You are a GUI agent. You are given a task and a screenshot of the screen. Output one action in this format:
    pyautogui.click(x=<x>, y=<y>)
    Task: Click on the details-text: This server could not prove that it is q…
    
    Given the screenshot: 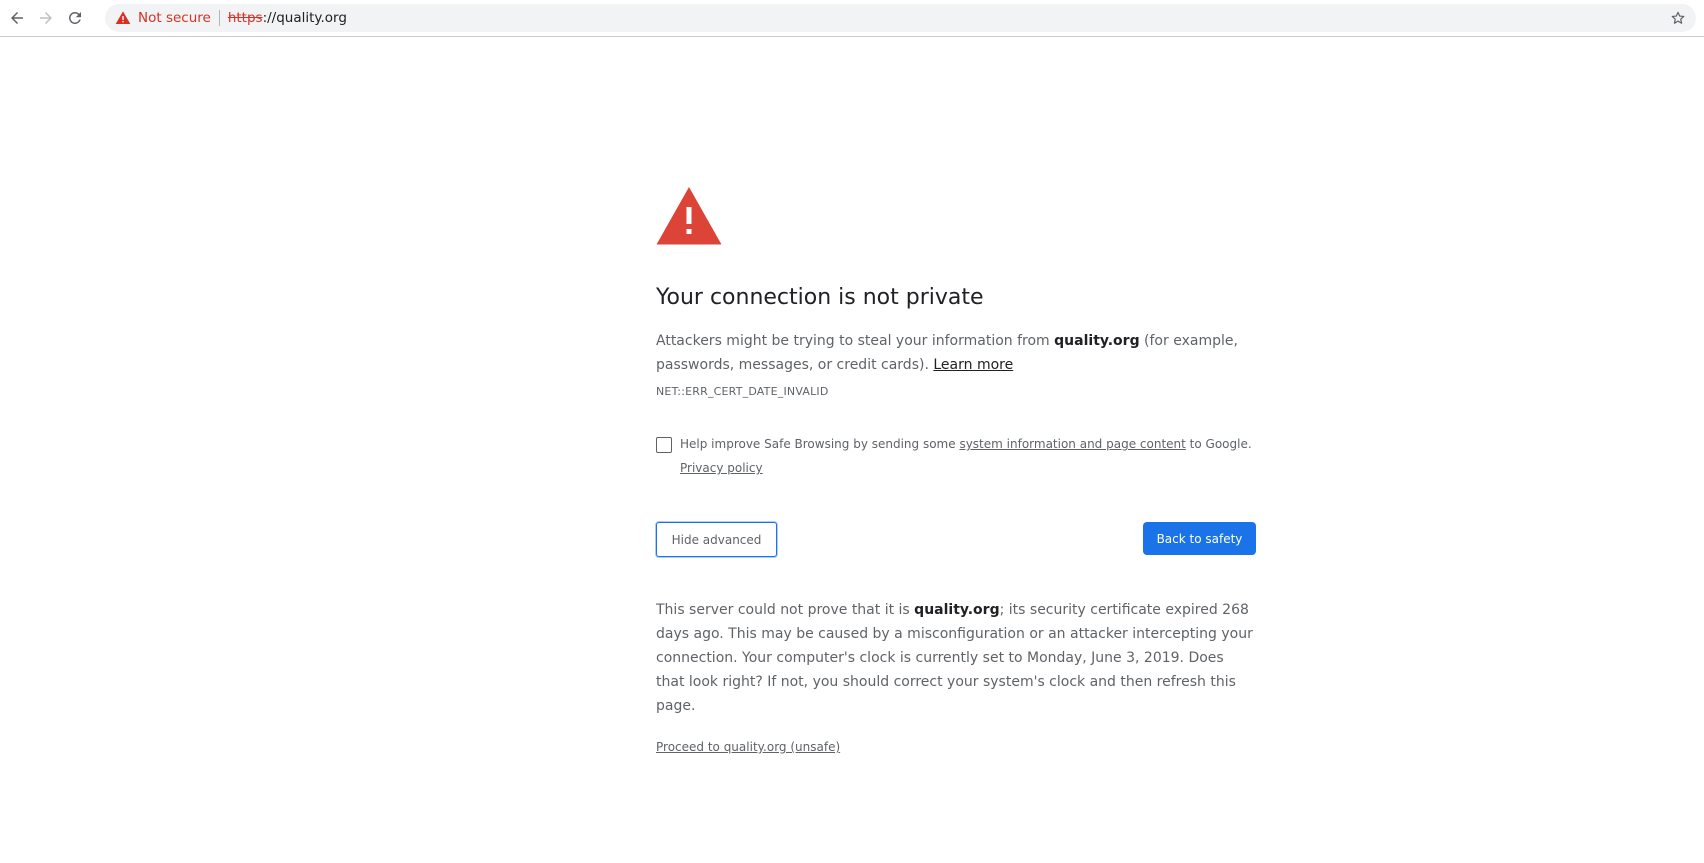 What is the action you would take?
    pyautogui.click(x=956, y=658)
    